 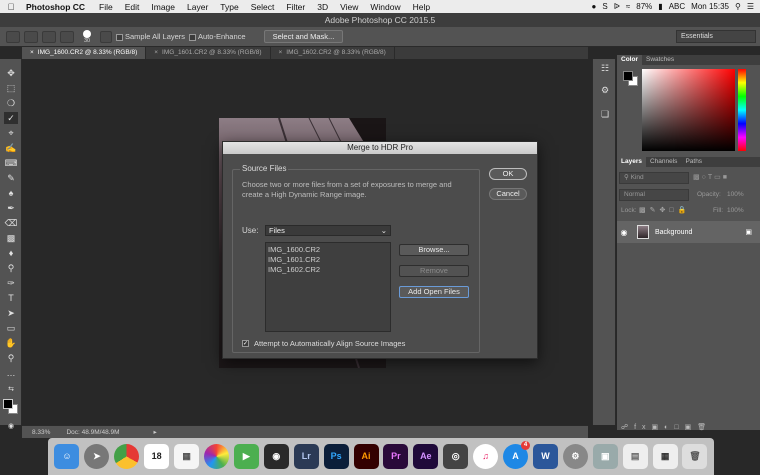 I want to click on menu-type: Type, so click(x=229, y=7).